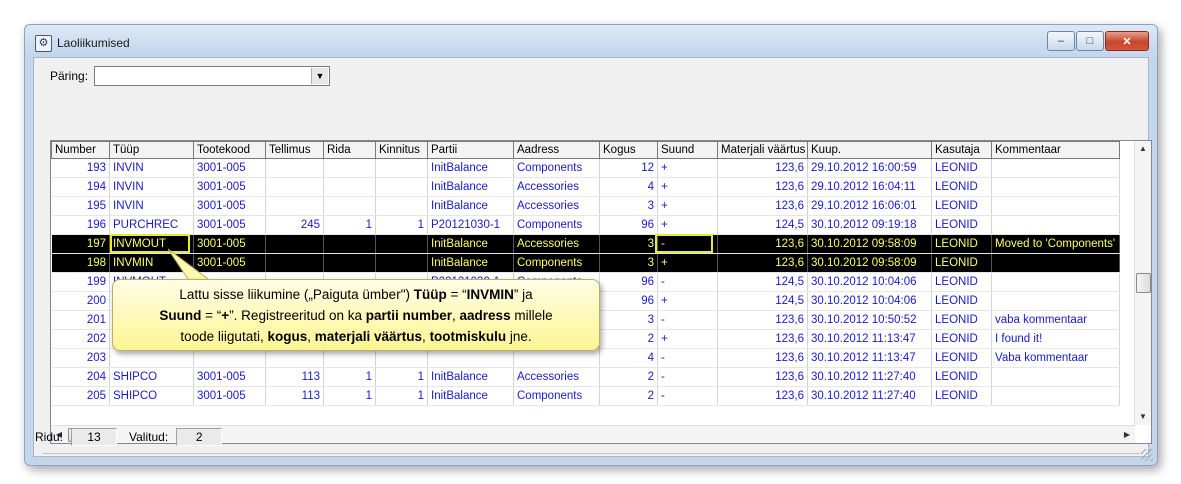 This screenshot has width=1181, height=484. I want to click on callout-pointer, so click(190, 265).